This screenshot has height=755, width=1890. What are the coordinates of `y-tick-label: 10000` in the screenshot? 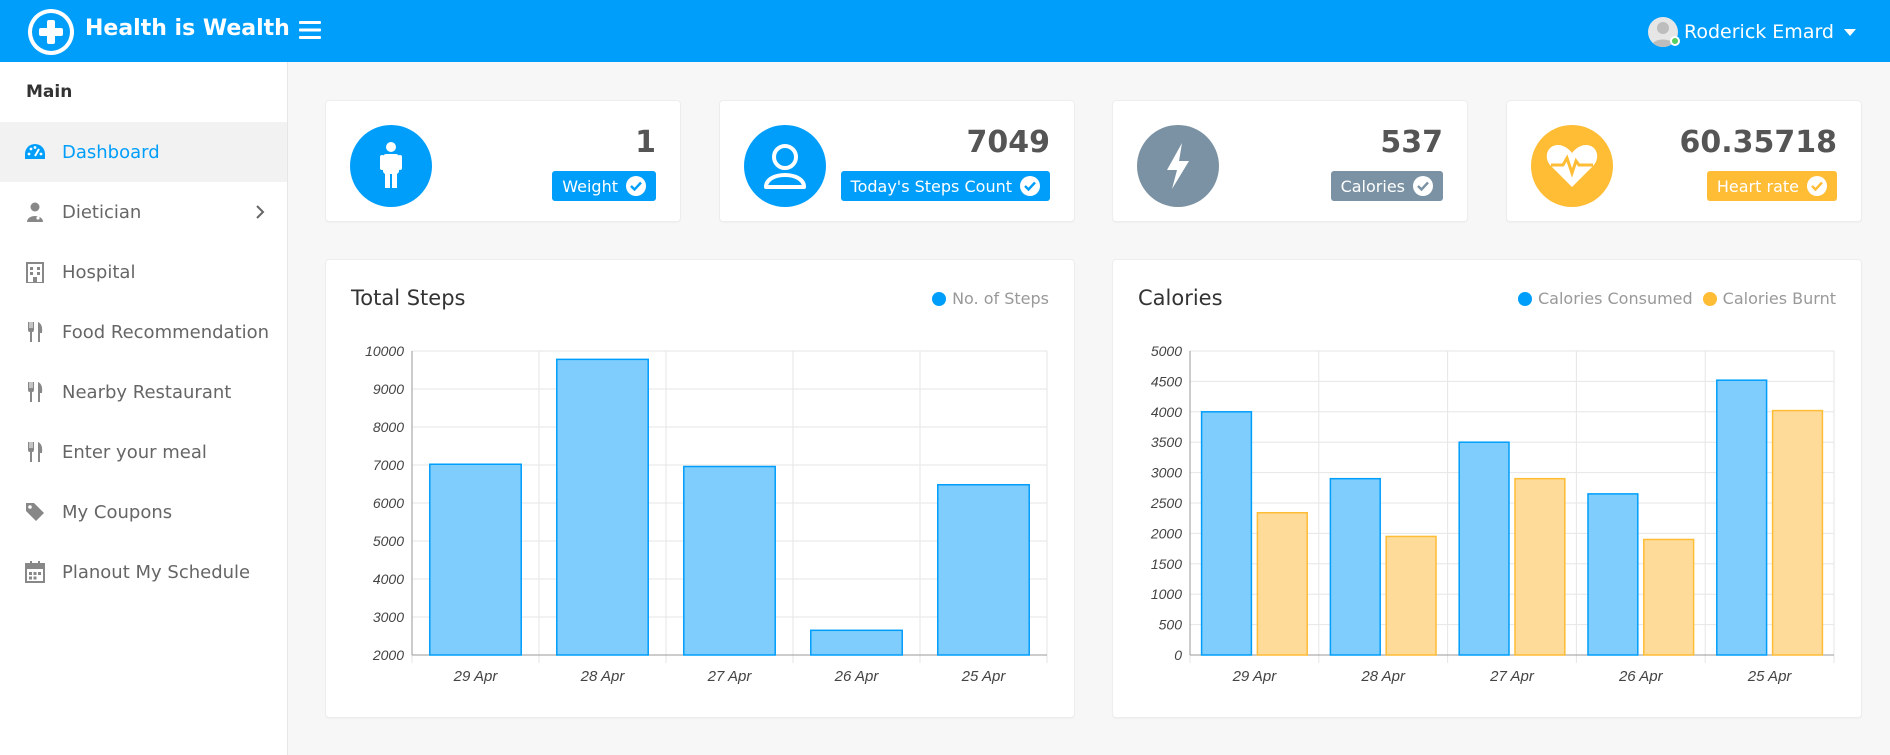 It's located at (384, 351).